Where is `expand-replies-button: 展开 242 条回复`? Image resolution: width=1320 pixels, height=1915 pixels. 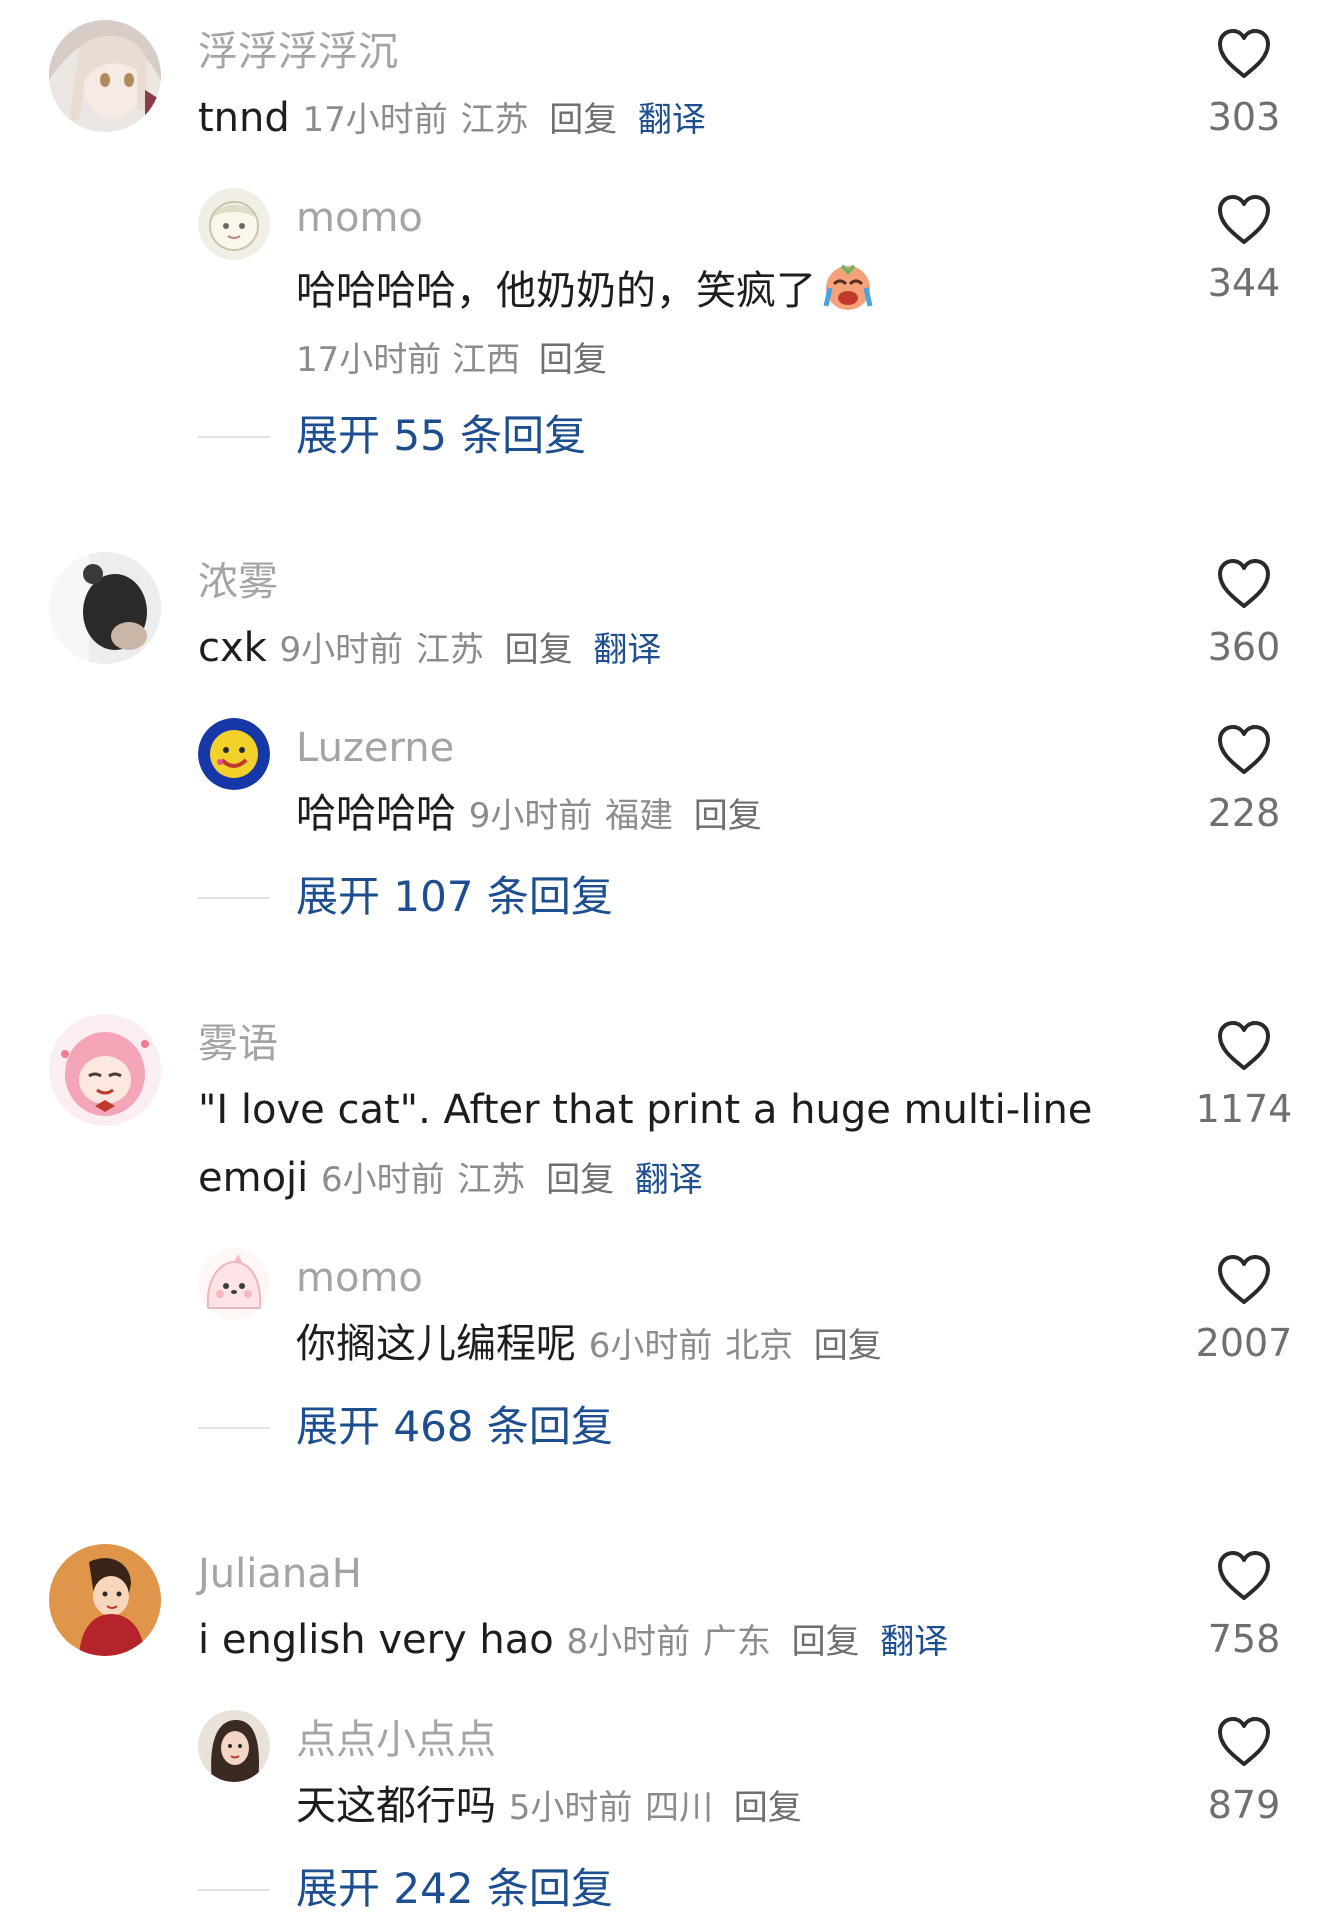 expand-replies-button: 展开 242 条回复 is located at coordinates (454, 1889).